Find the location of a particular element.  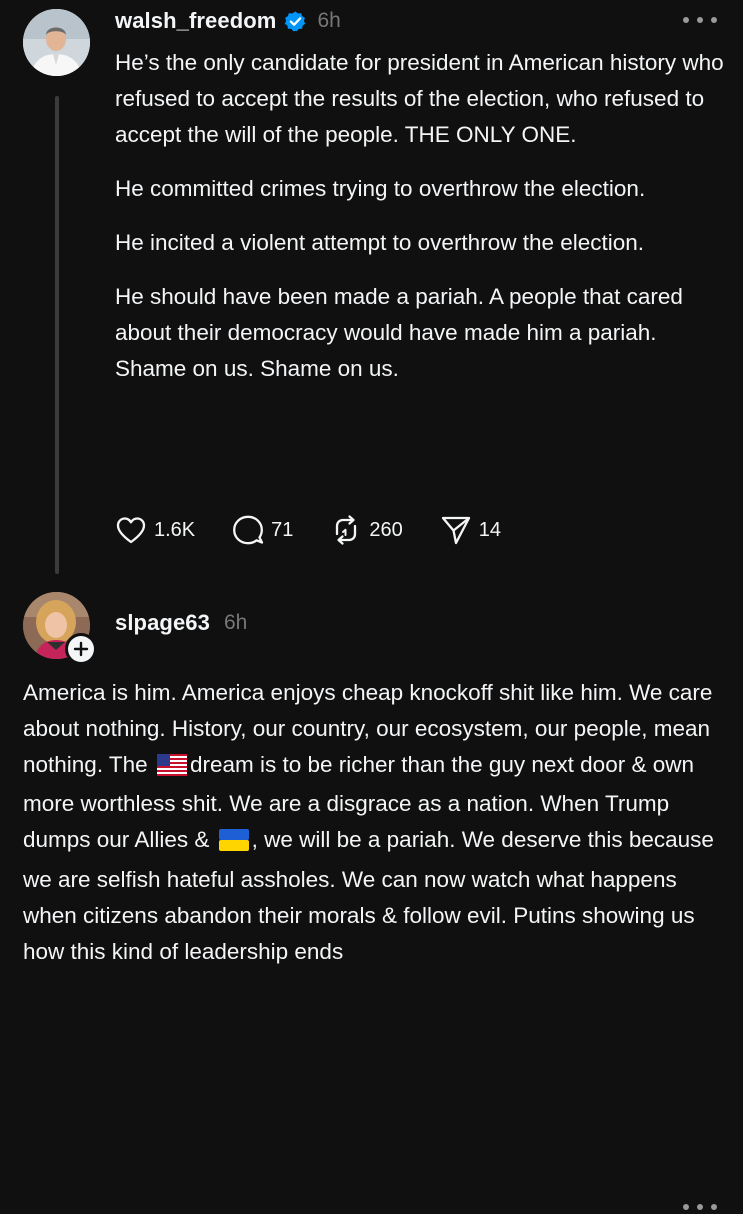

author-photo is located at coordinates (56, 42).